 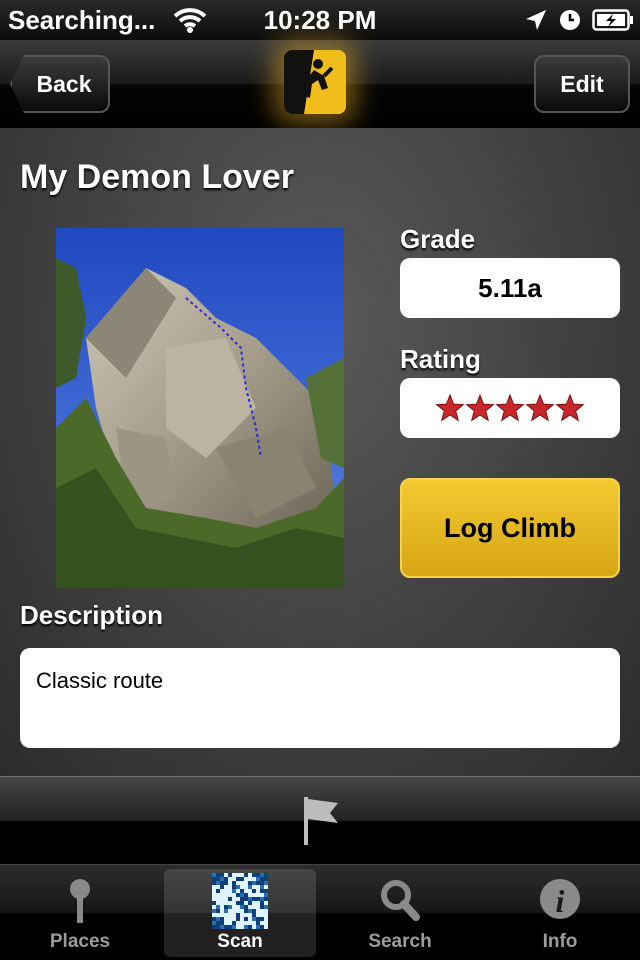 I want to click on tab-search: Search, so click(x=400, y=913).